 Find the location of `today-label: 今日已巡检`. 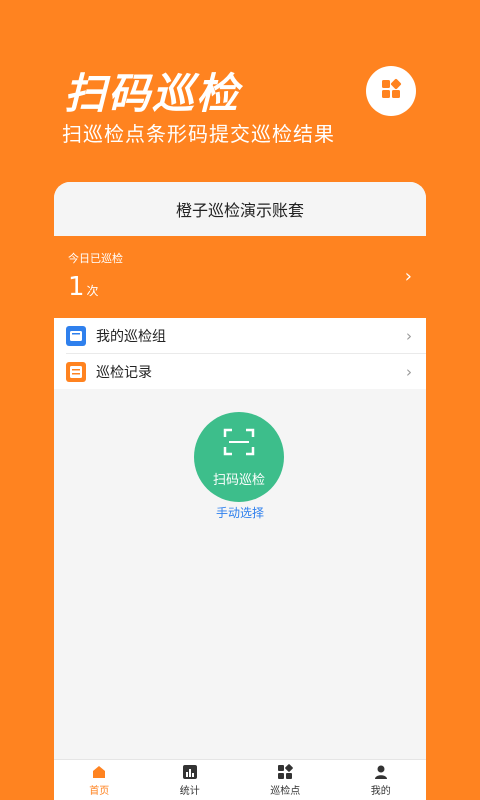

today-label: 今日已巡检 is located at coordinates (95, 258).